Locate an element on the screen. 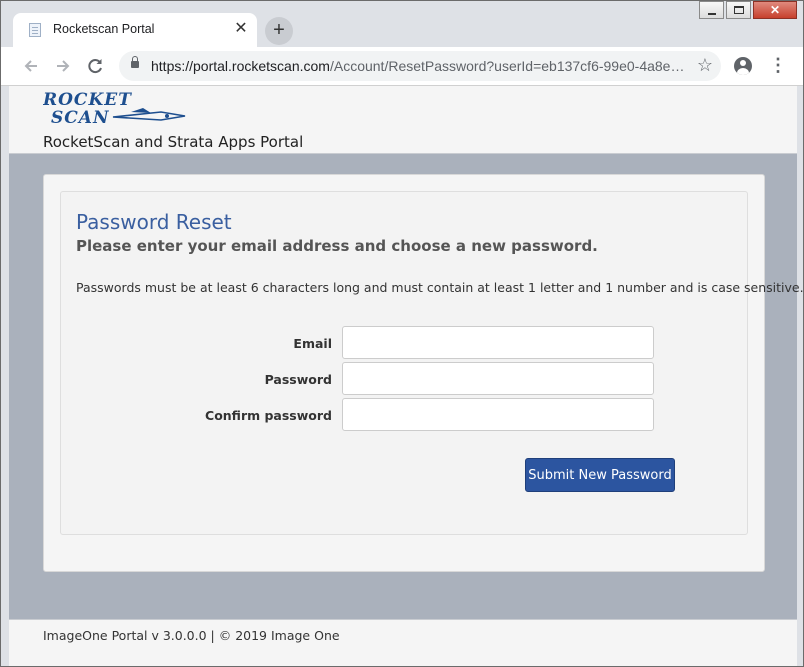 This screenshot has width=804, height=667. password-field is located at coordinates (498, 378).